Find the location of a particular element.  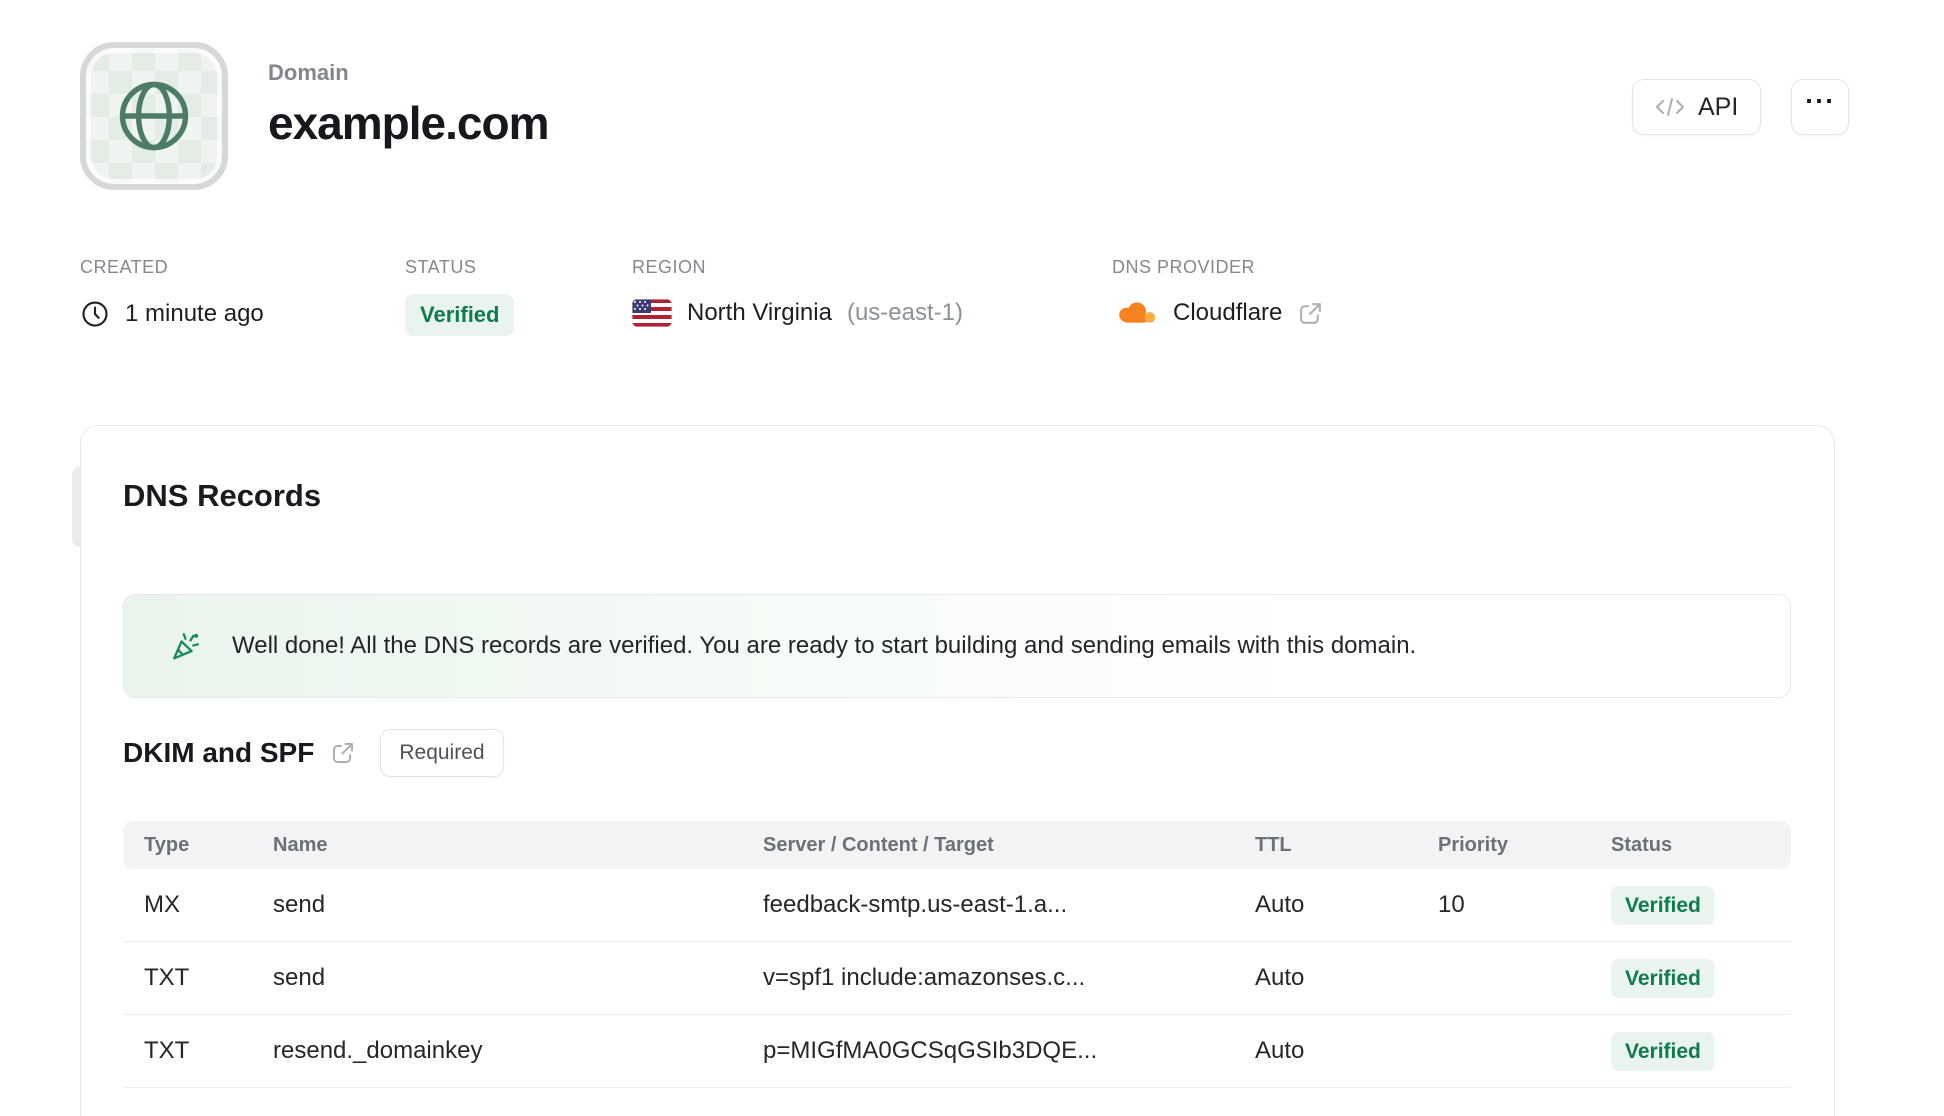

column-header-name: Name is located at coordinates (300, 844).